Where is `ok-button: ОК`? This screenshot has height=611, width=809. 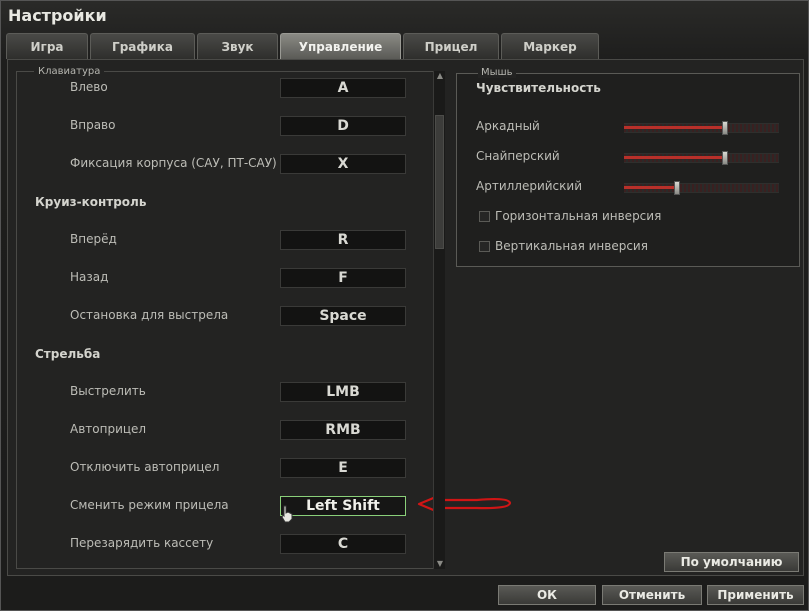 ok-button: ОК is located at coordinates (547, 595).